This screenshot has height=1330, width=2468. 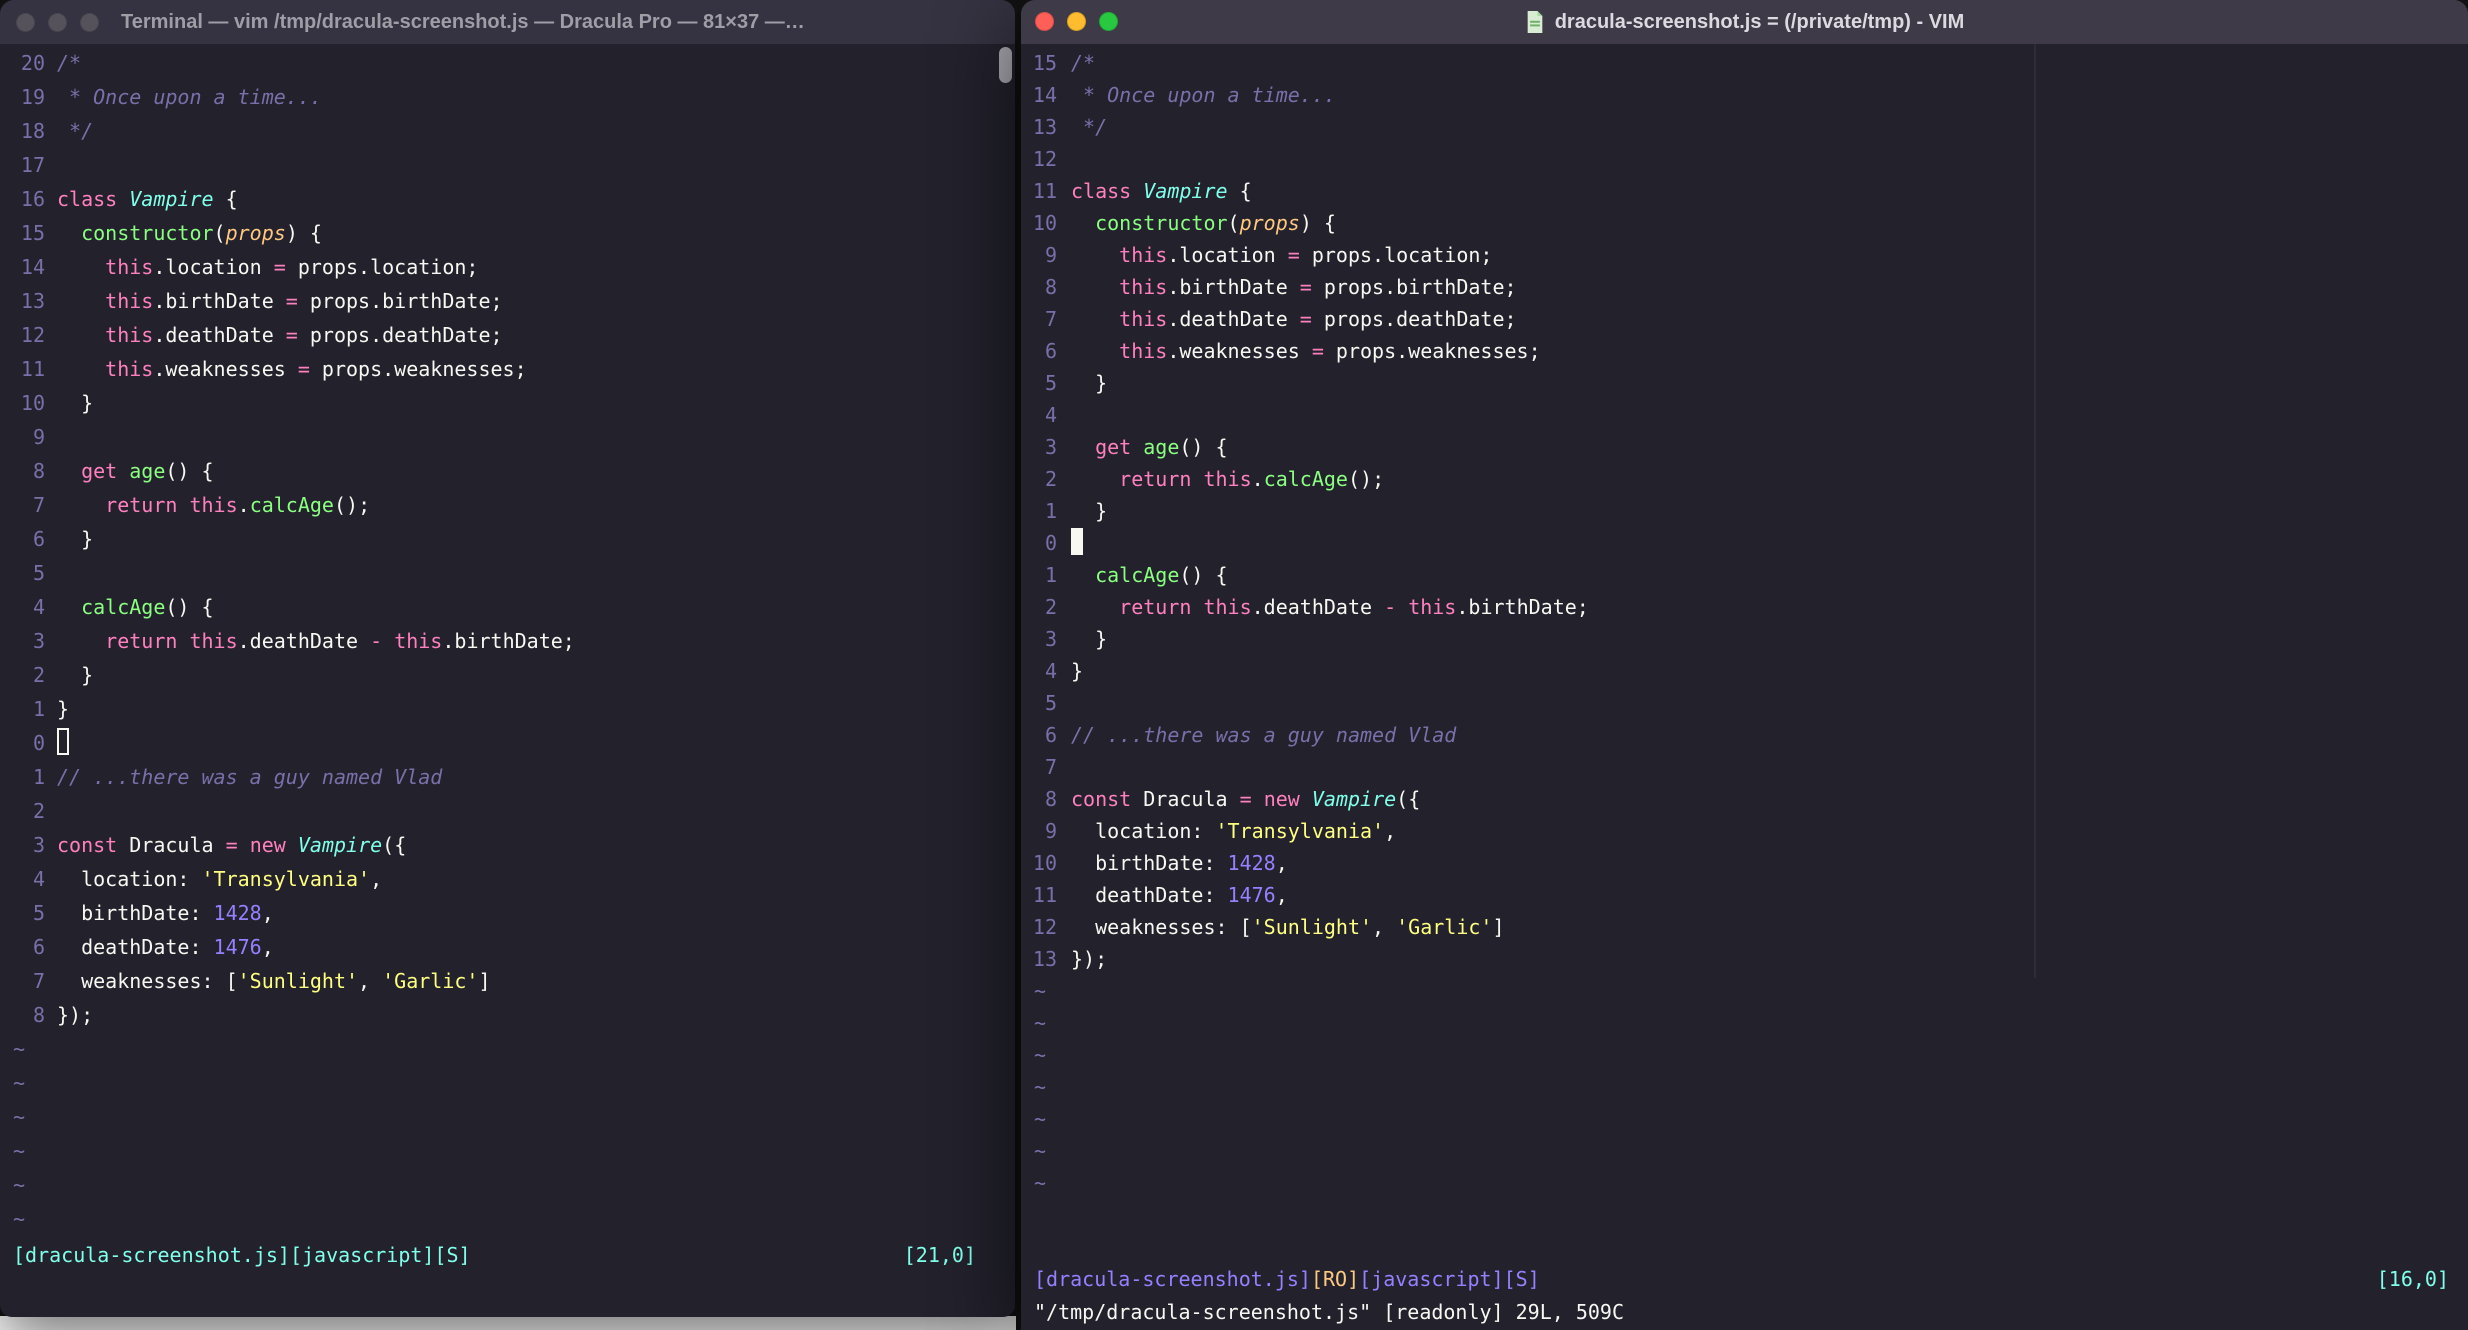 I want to click on code-line: 4, so click(x=1734, y=415).